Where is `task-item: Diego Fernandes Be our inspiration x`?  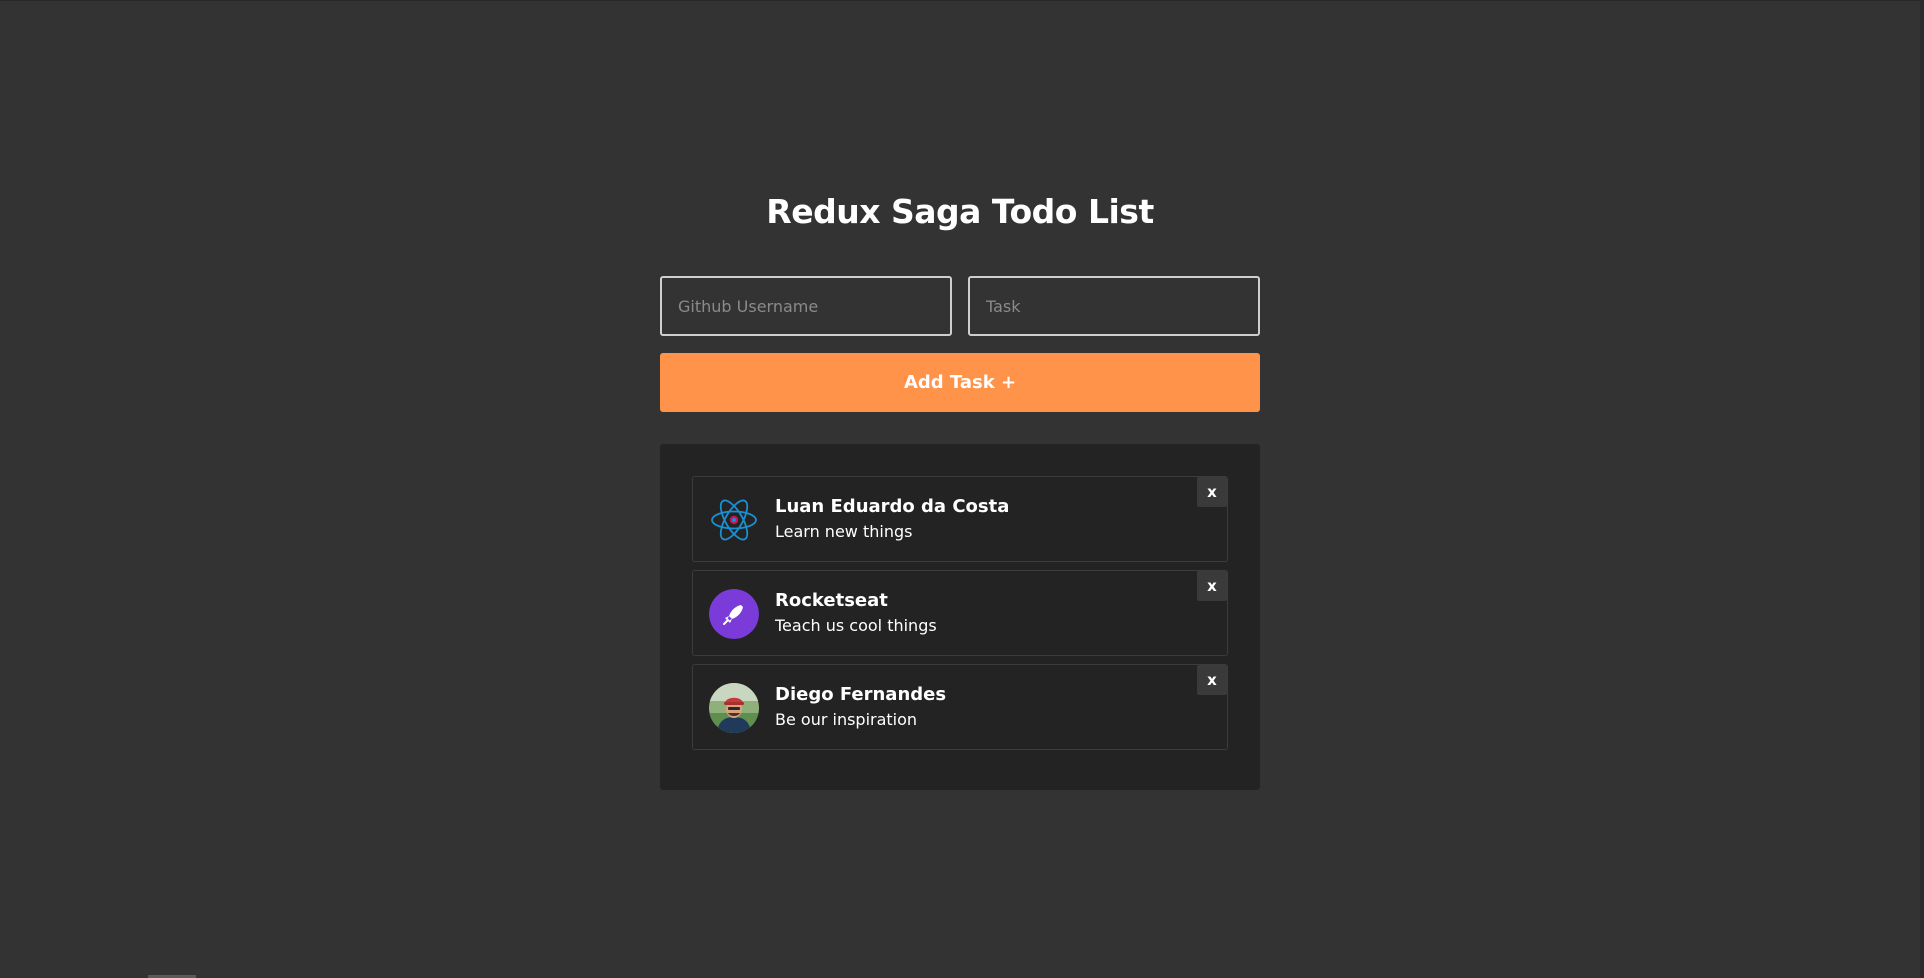 task-item: Diego Fernandes Be our inspiration x is located at coordinates (960, 707).